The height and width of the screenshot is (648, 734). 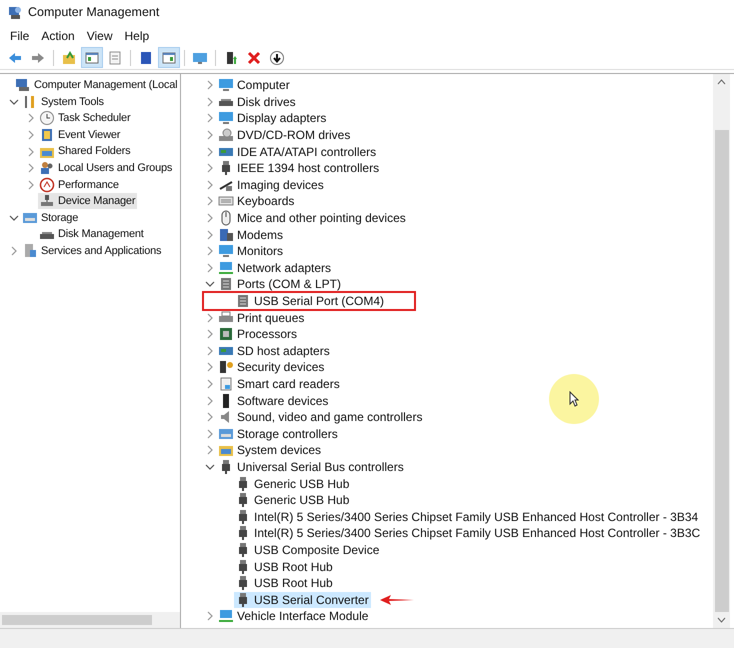 I want to click on vertical-scrollbar, so click(x=721, y=351).